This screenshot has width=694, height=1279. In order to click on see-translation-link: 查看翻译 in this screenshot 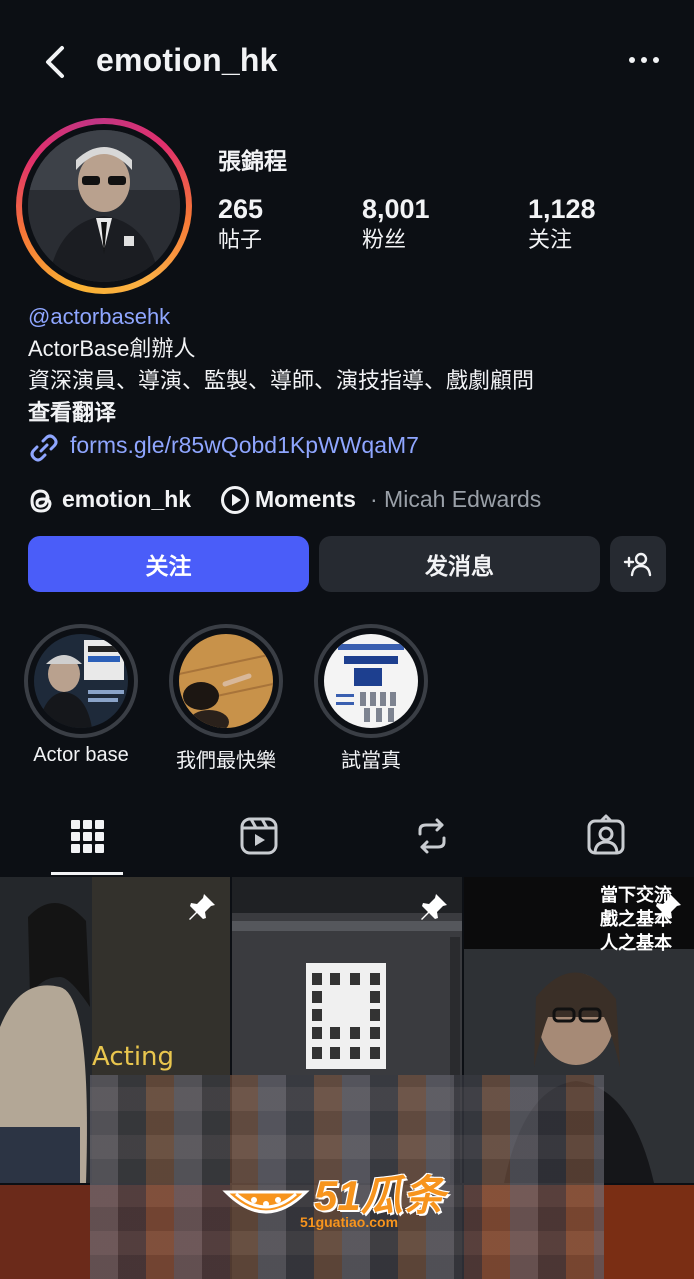, I will do `click(72, 413)`.